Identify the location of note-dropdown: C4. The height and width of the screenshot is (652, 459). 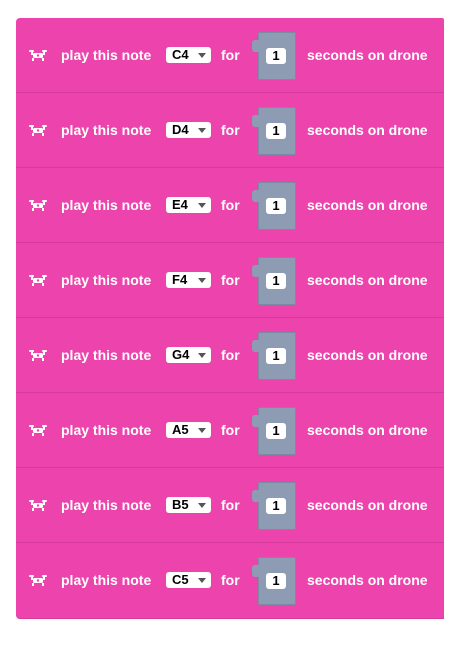
(188, 55).